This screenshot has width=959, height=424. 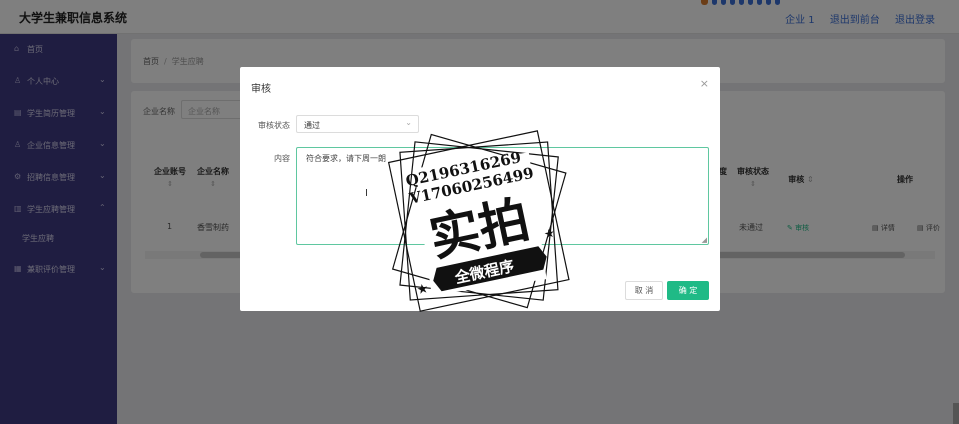 I want to click on confirm-button: 确 定, so click(x=688, y=290).